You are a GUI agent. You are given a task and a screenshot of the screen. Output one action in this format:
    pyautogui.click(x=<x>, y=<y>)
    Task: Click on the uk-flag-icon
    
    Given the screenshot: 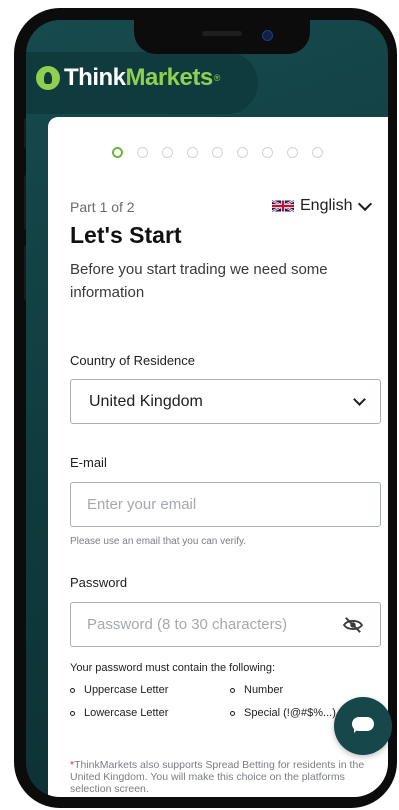 What is the action you would take?
    pyautogui.click(x=283, y=206)
    